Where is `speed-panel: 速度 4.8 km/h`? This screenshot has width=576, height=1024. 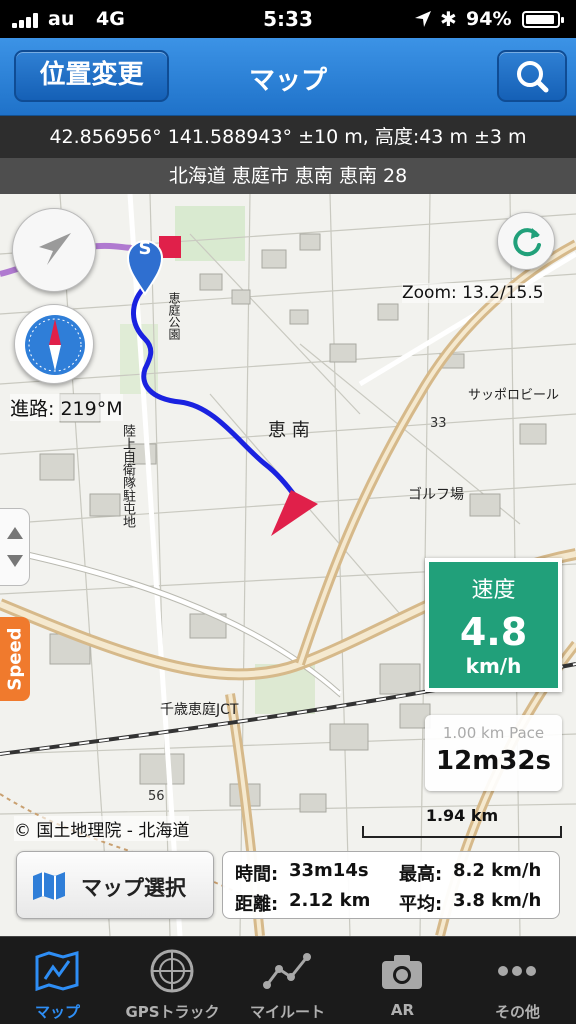
speed-panel: 速度 4.8 km/h is located at coordinates (493, 625).